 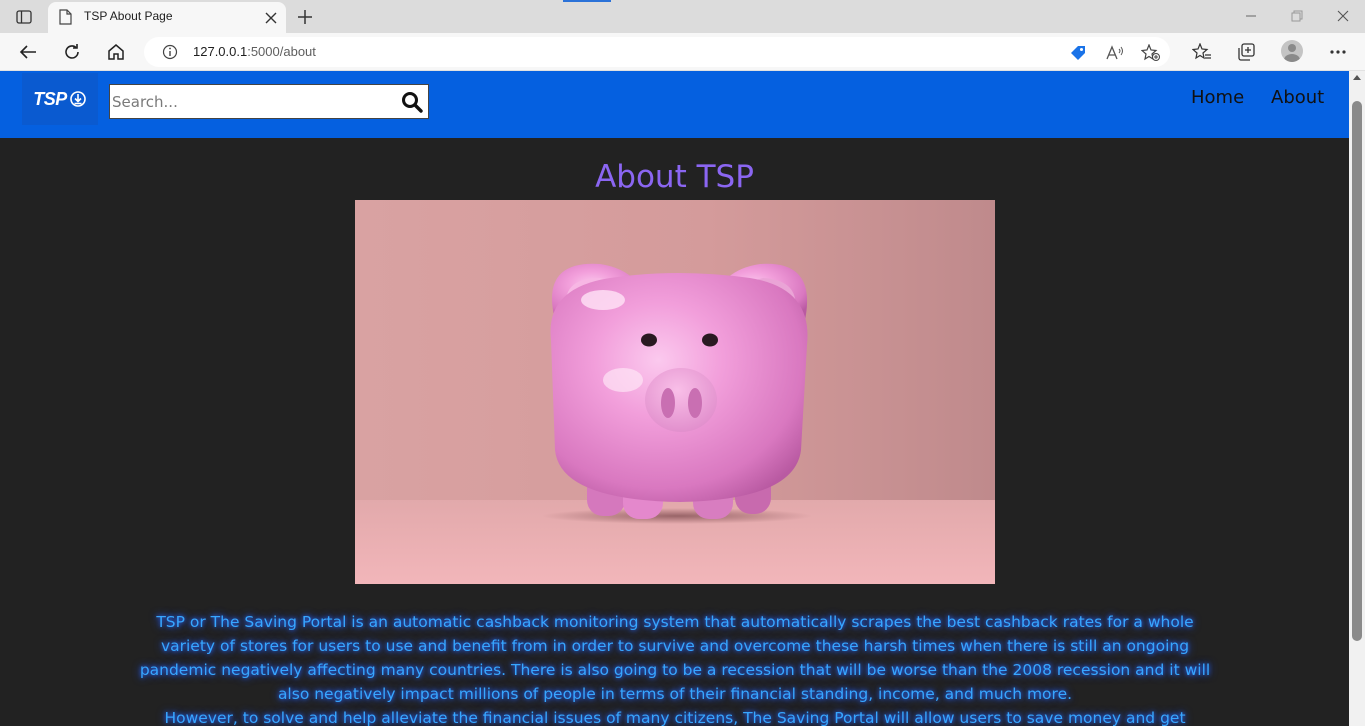 What do you see at coordinates (77, 99) in the screenshot?
I see `download-coin-icon` at bounding box center [77, 99].